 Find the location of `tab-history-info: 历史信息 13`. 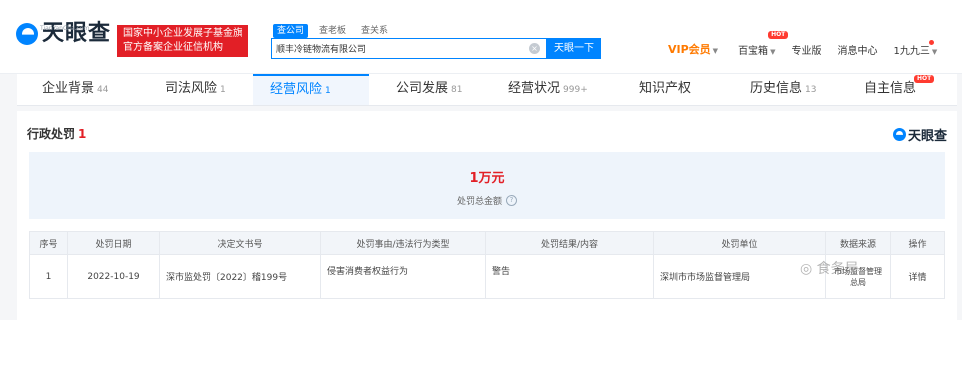

tab-history-info: 历史信息 13 is located at coordinates (783, 89).